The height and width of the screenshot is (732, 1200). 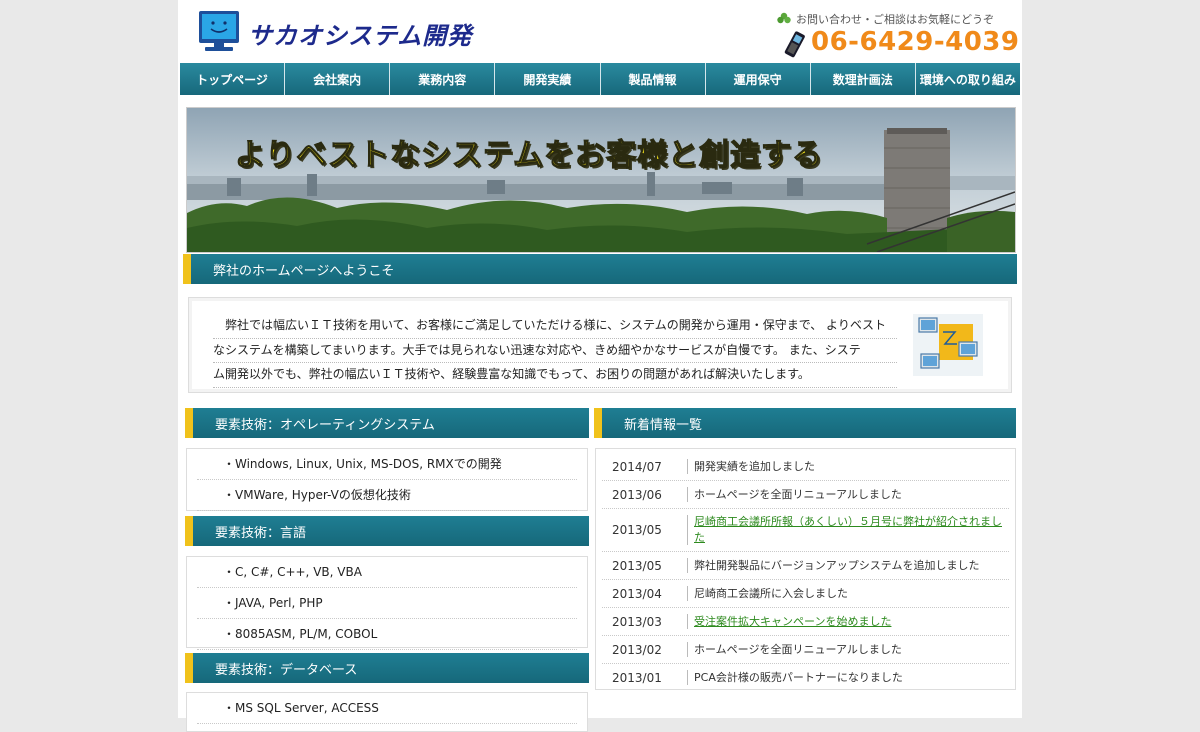 What do you see at coordinates (805, 423) in the screenshot?
I see `news-heading-bar: 新着情報一覧` at bounding box center [805, 423].